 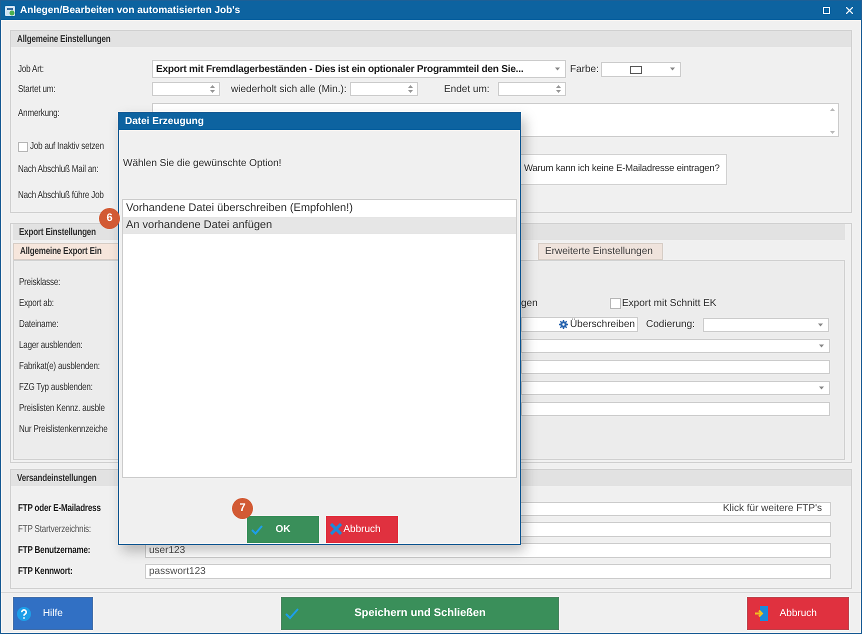 I want to click on field-label: FTP Benutzername:, so click(x=54, y=551).